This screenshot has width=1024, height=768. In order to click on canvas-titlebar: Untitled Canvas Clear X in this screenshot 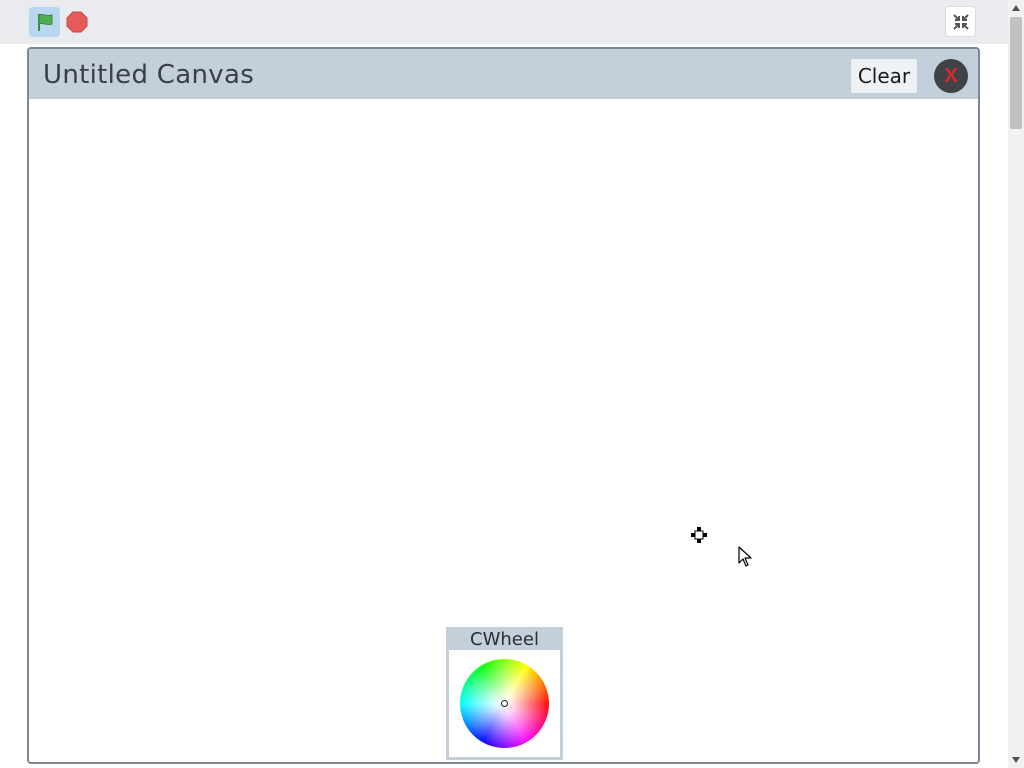, I will do `click(503, 74)`.